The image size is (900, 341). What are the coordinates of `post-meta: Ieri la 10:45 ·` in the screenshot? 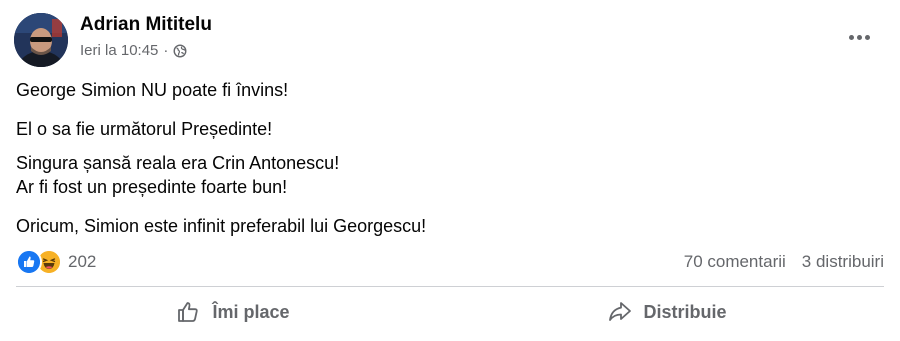 It's located at (133, 50).